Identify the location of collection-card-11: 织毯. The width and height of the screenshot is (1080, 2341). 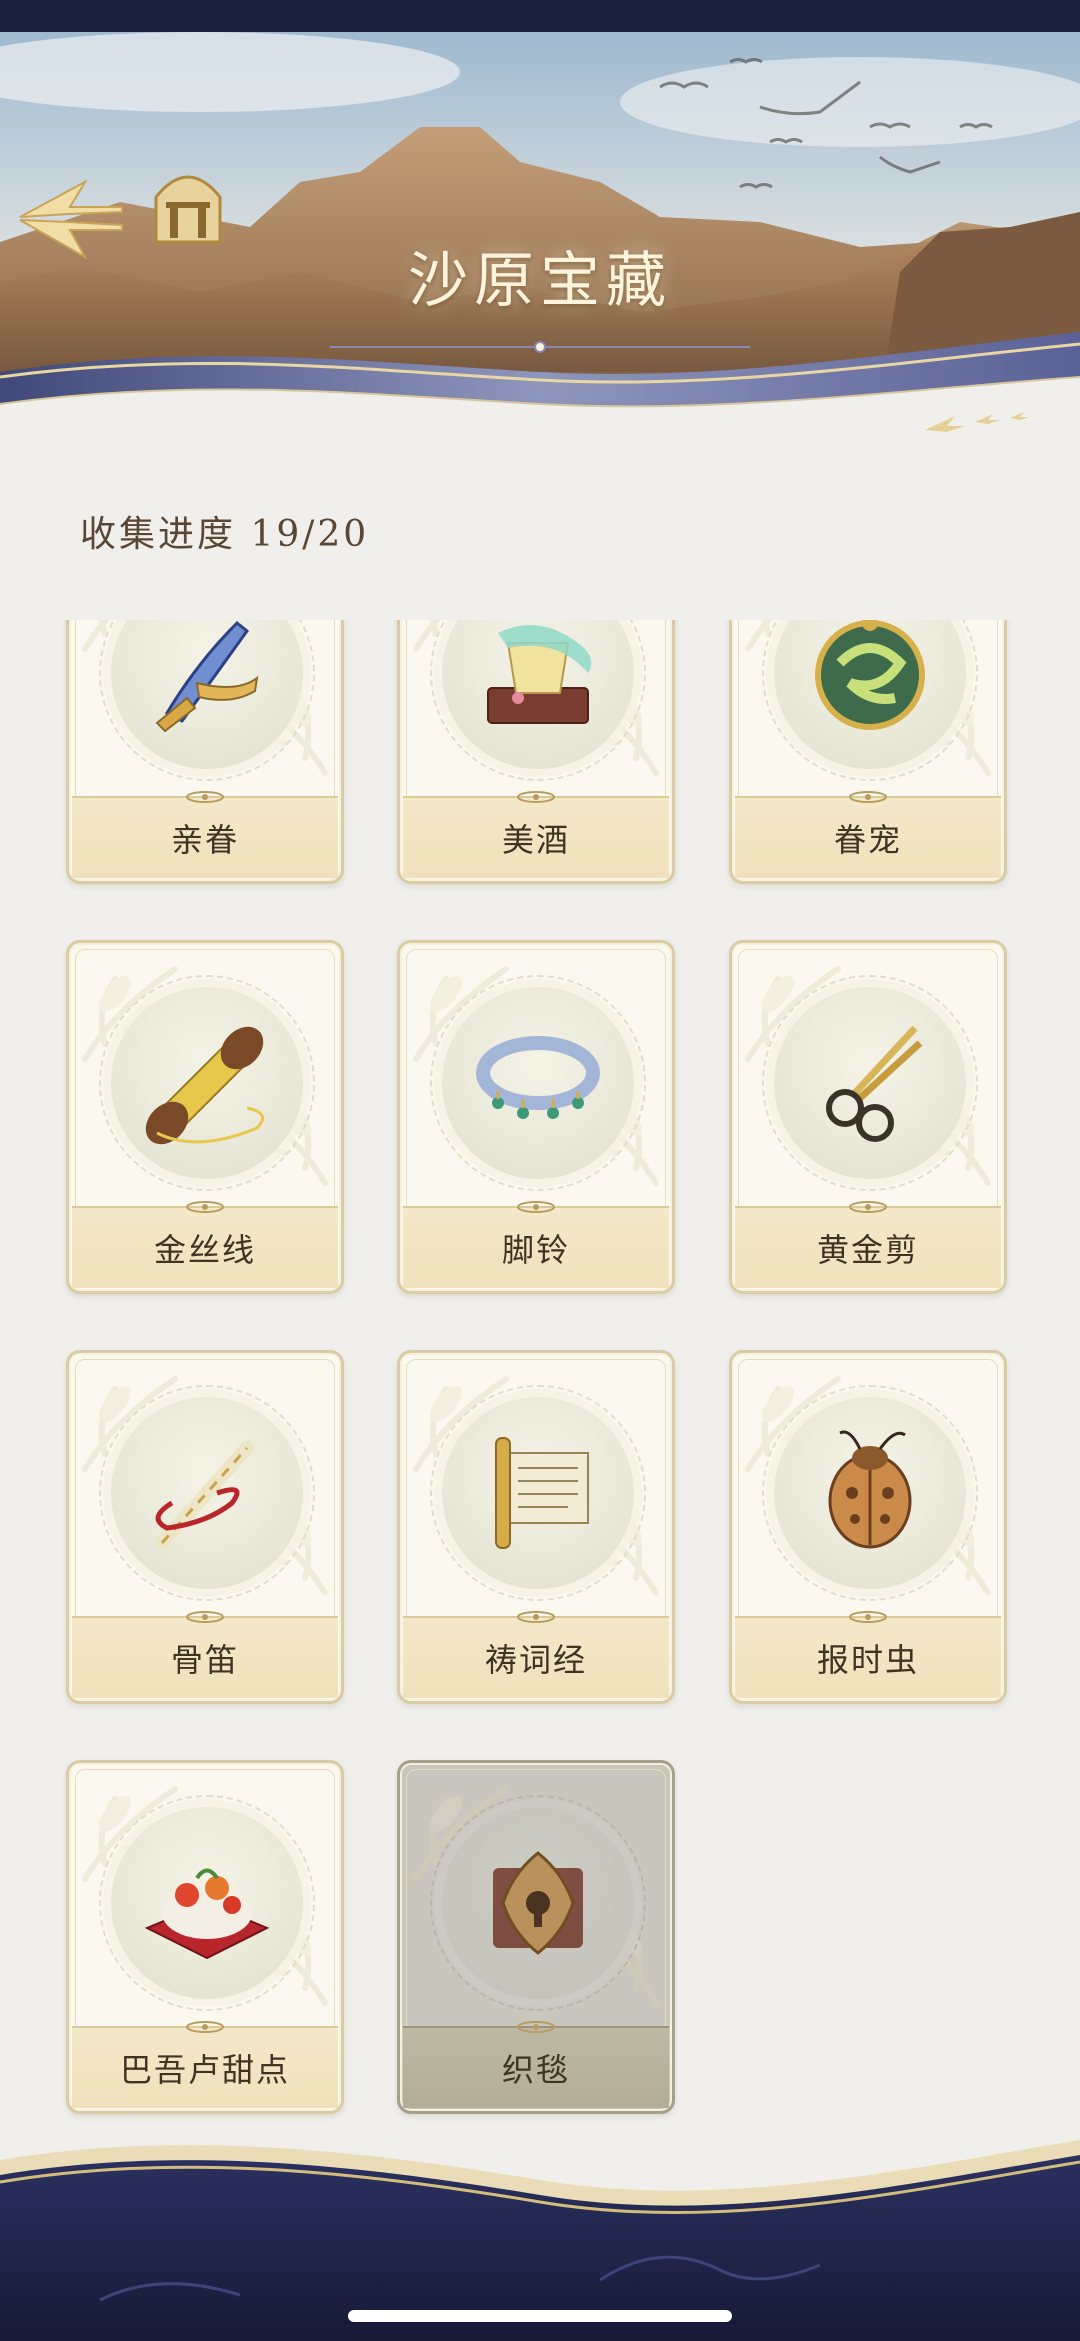
(536, 1937).